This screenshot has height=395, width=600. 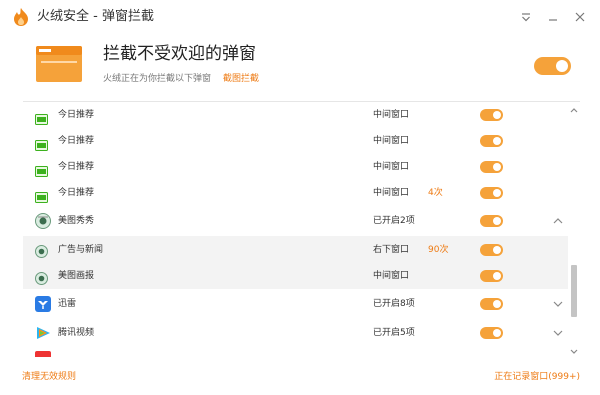 What do you see at coordinates (43, 306) in the screenshot?
I see `xunlei-app-icon` at bounding box center [43, 306].